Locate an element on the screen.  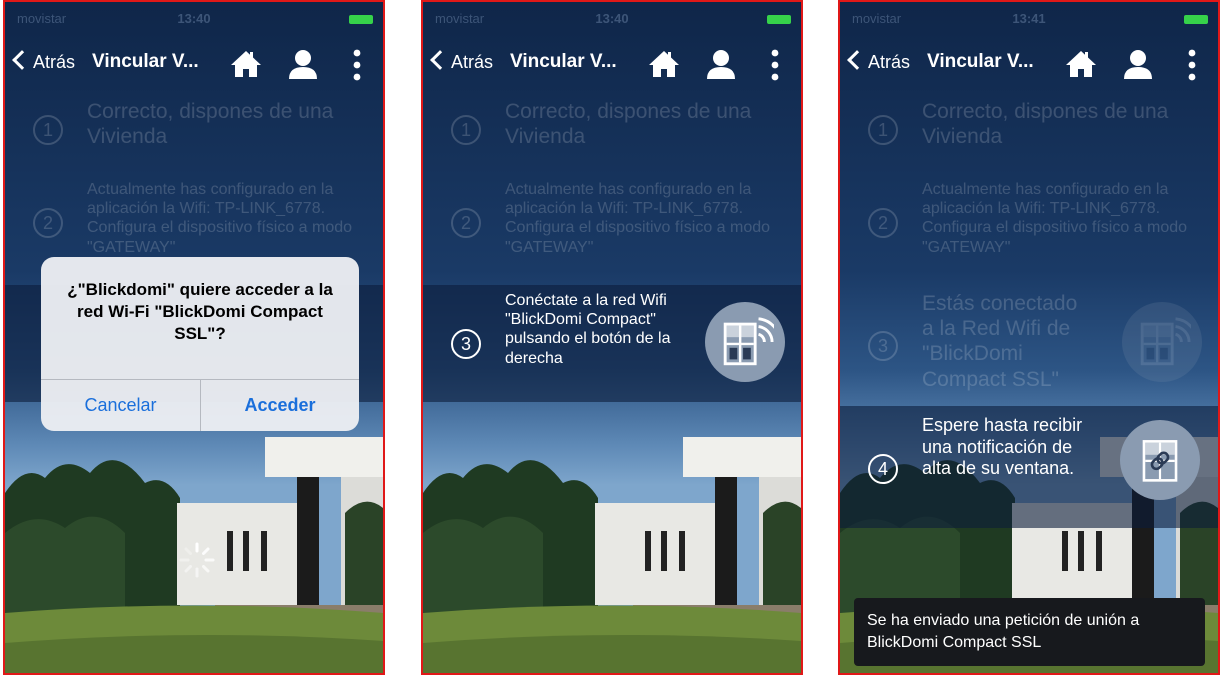
window-link-badge is located at coordinates (1160, 460).